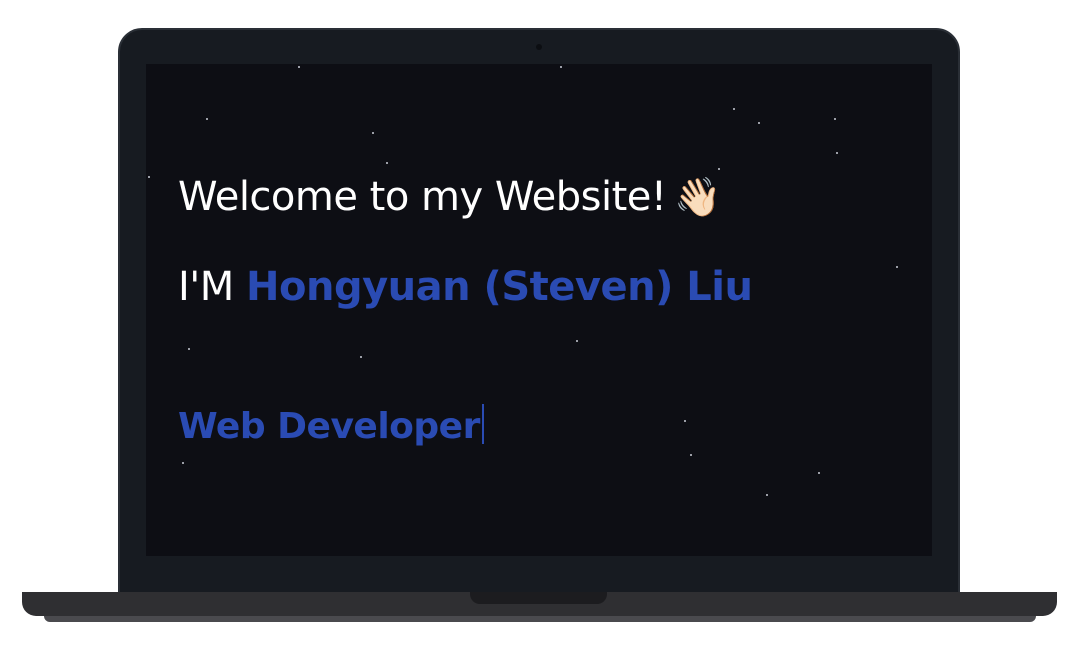  Describe the element at coordinates (482, 424) in the screenshot. I see `typing-cursor` at that location.